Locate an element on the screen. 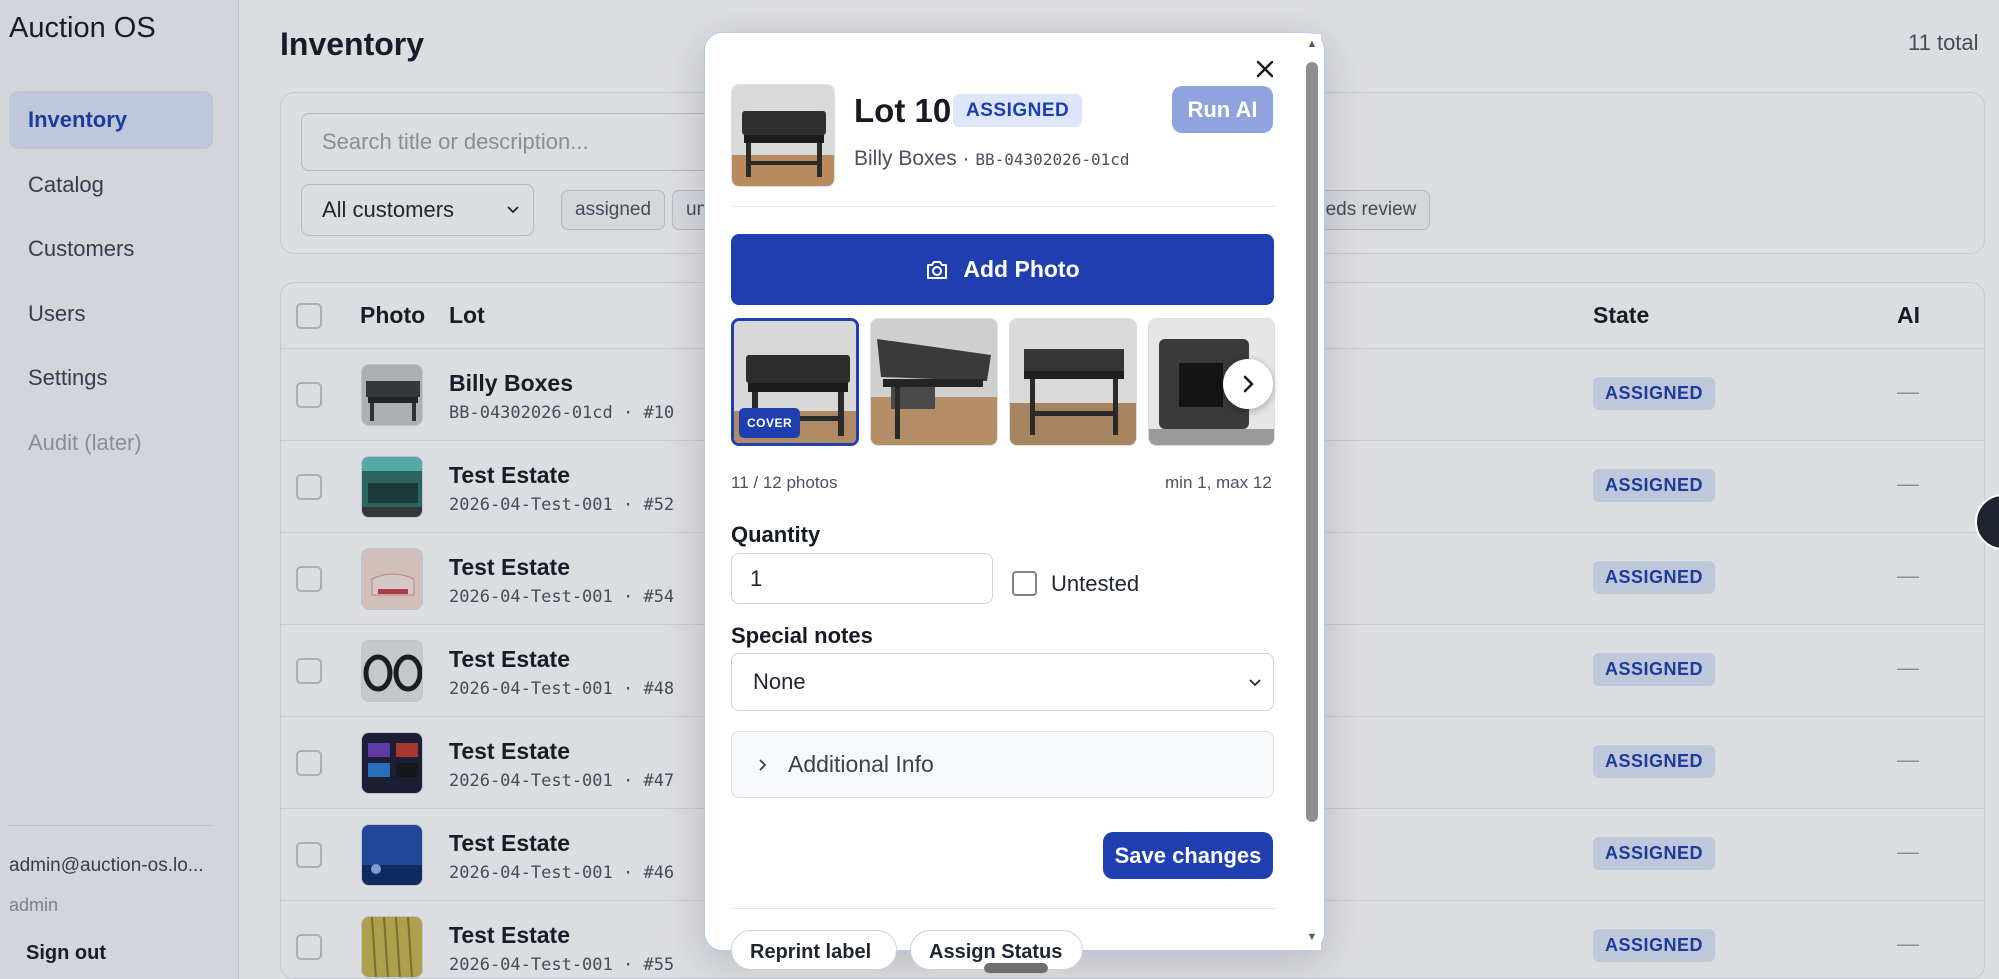 This screenshot has height=979, width=1999. photo-thumbnail-cover: COVER is located at coordinates (795, 382).